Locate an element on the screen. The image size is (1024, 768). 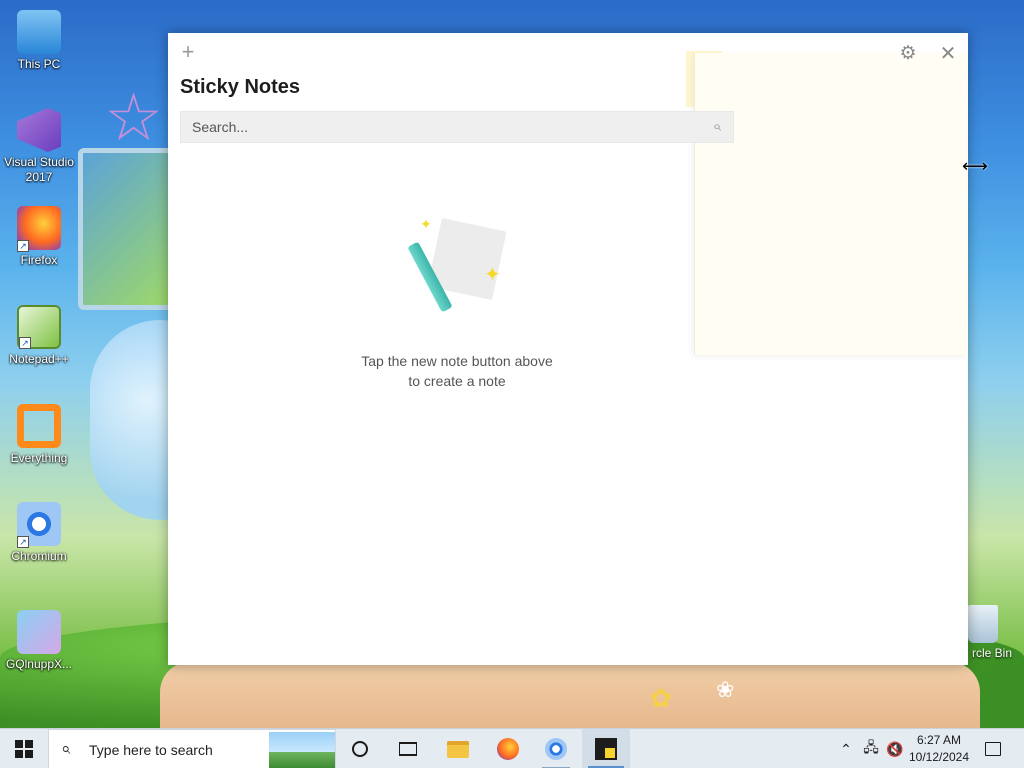
wallpaper-star: ☆ is located at coordinates (134, 117).